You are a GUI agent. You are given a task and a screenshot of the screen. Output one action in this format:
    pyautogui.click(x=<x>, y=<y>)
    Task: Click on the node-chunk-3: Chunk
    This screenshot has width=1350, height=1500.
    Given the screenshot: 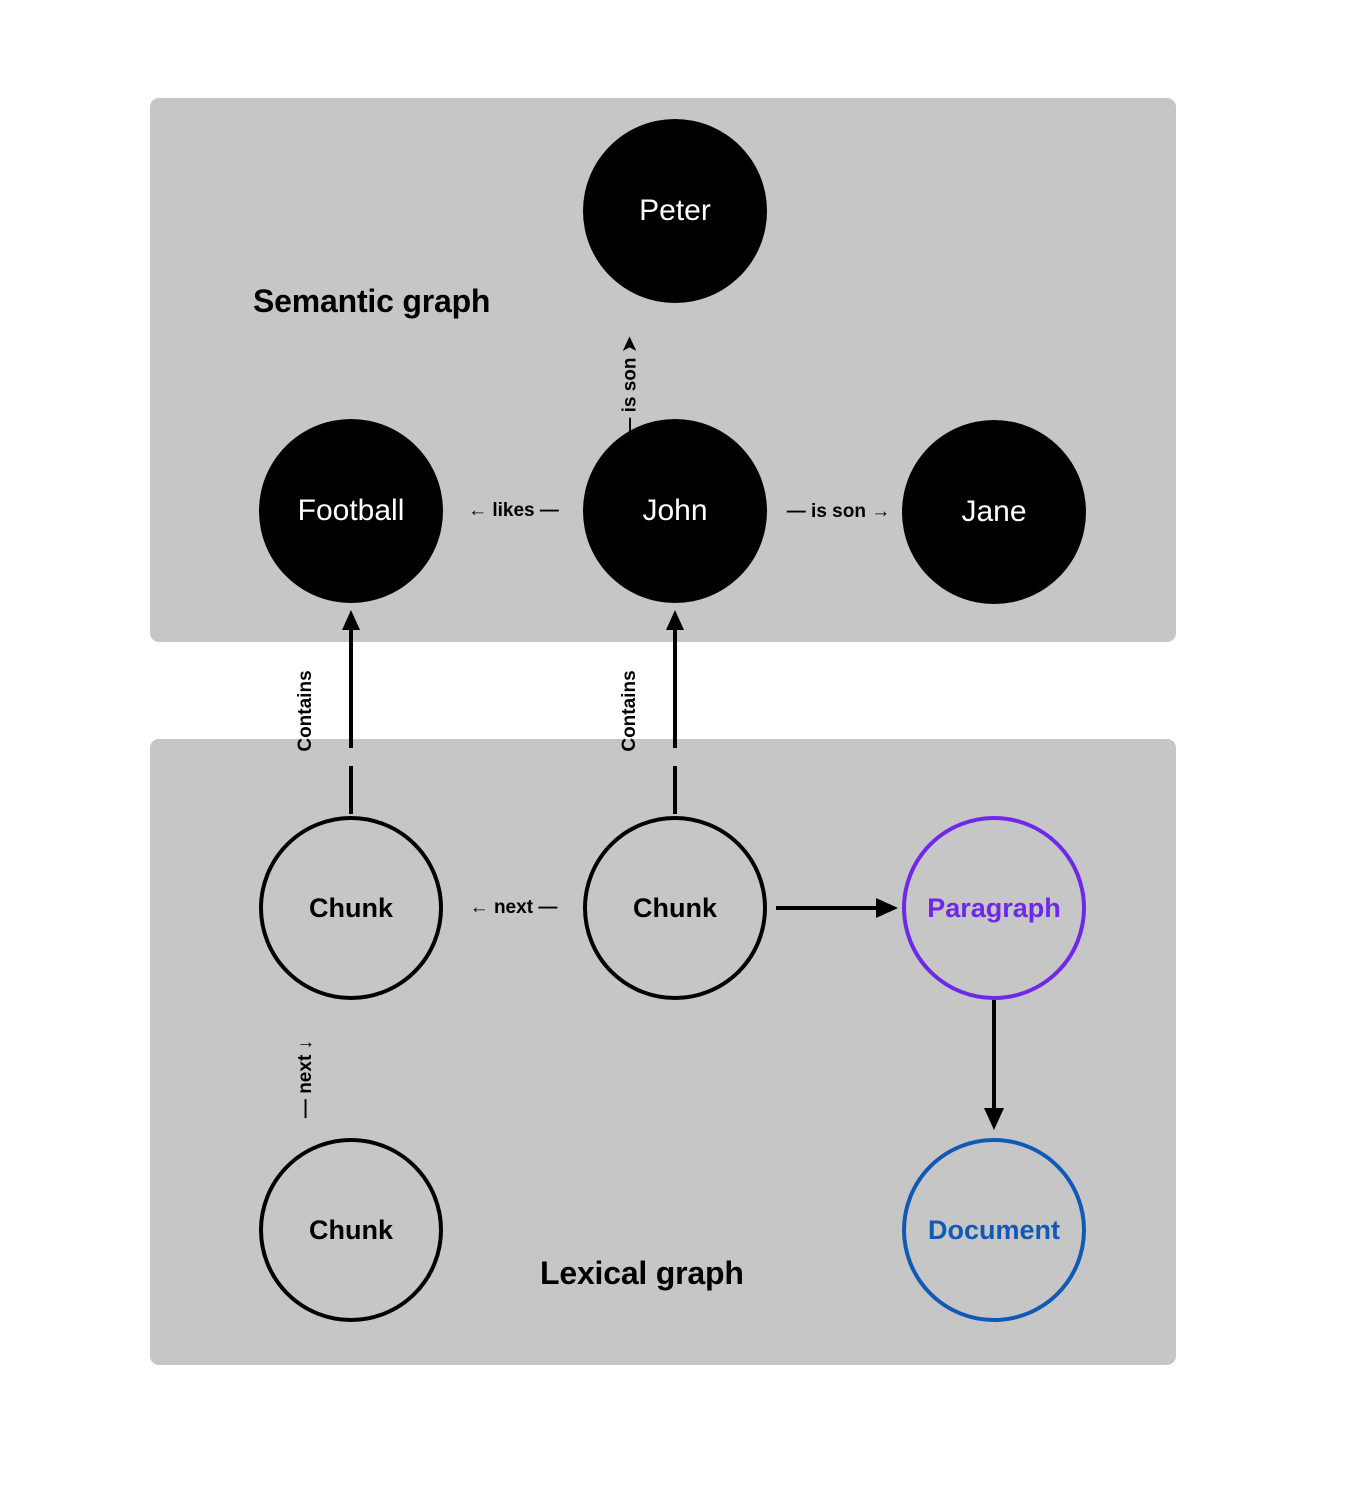 What is the action you would take?
    pyautogui.click(x=351, y=1230)
    